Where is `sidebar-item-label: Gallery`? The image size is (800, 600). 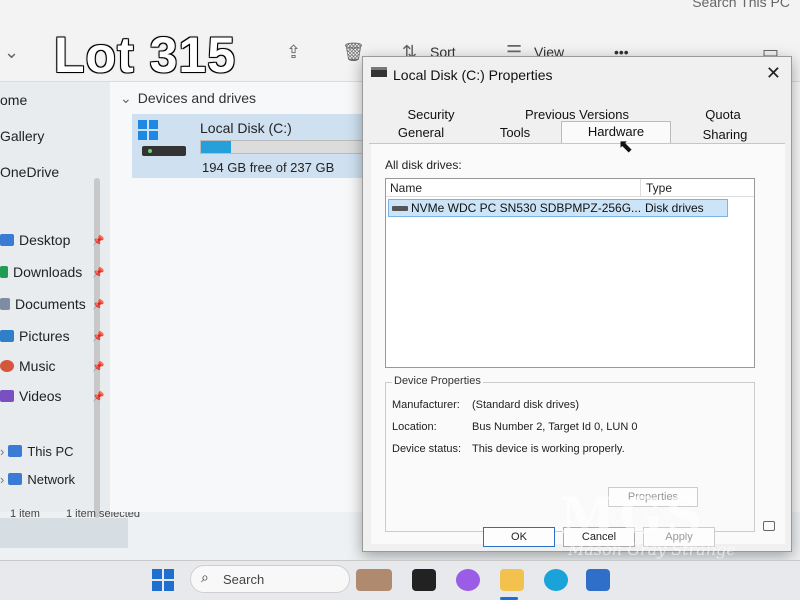 sidebar-item-label: Gallery is located at coordinates (22, 136).